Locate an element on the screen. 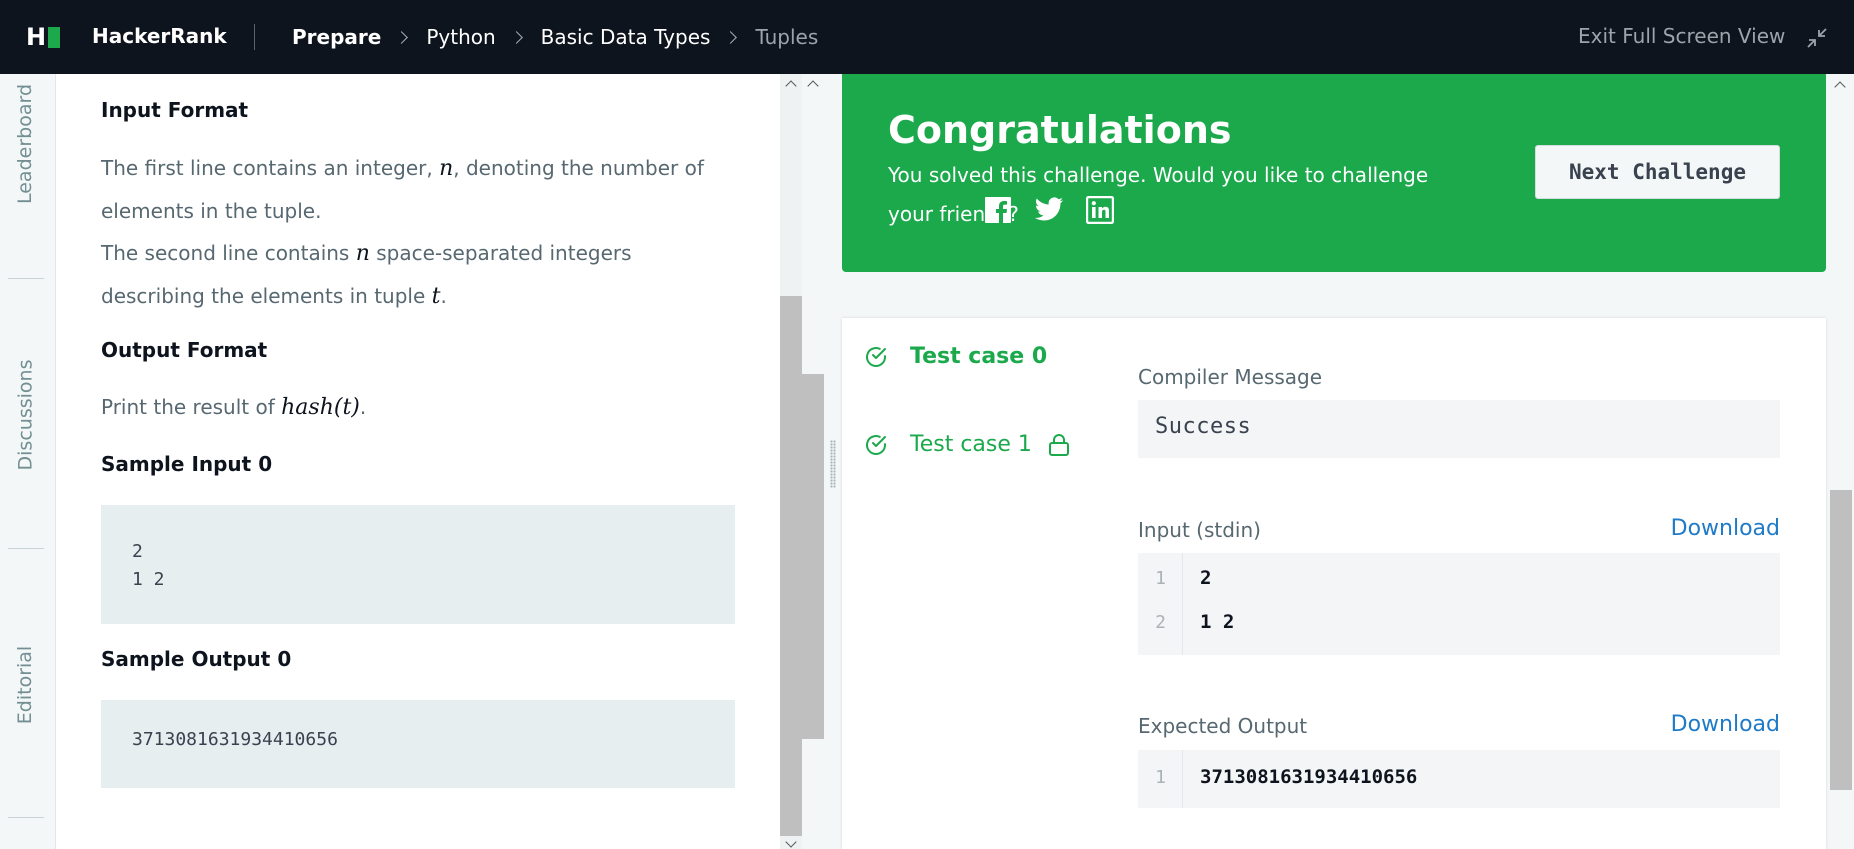 The width and height of the screenshot is (1854, 849). hackerrank-logo-icon: H is located at coordinates (44, 37).